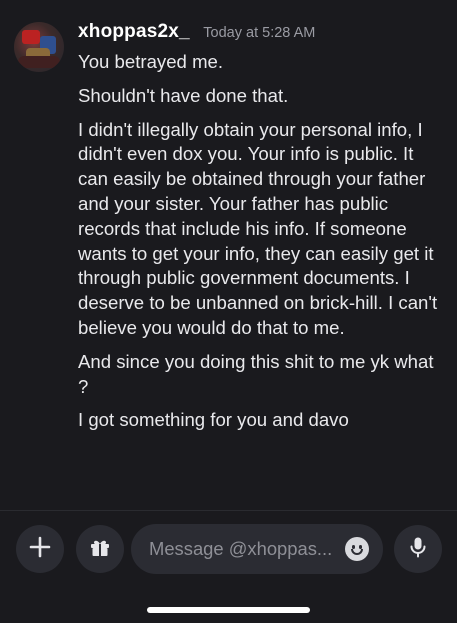  I want to click on emoji-icon, so click(357, 549).